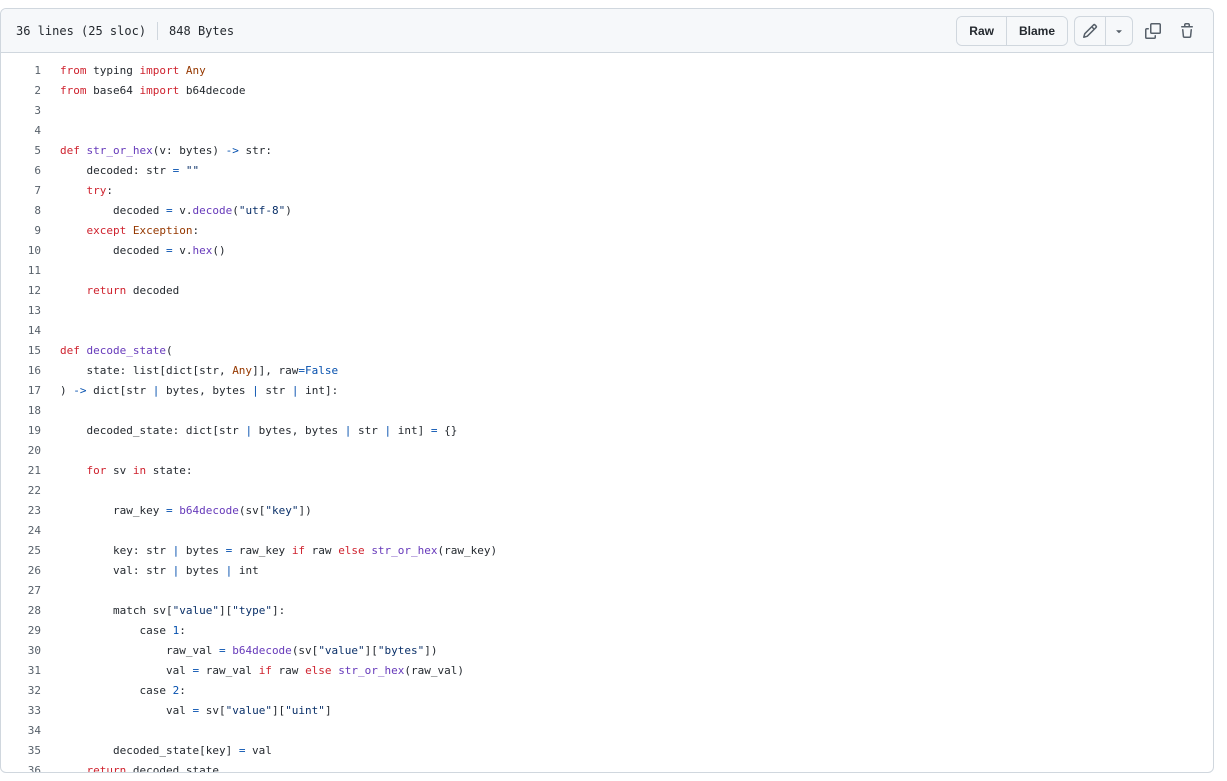 The width and height of the screenshot is (1227, 781). I want to click on code-token: key: str, so click(116, 550).